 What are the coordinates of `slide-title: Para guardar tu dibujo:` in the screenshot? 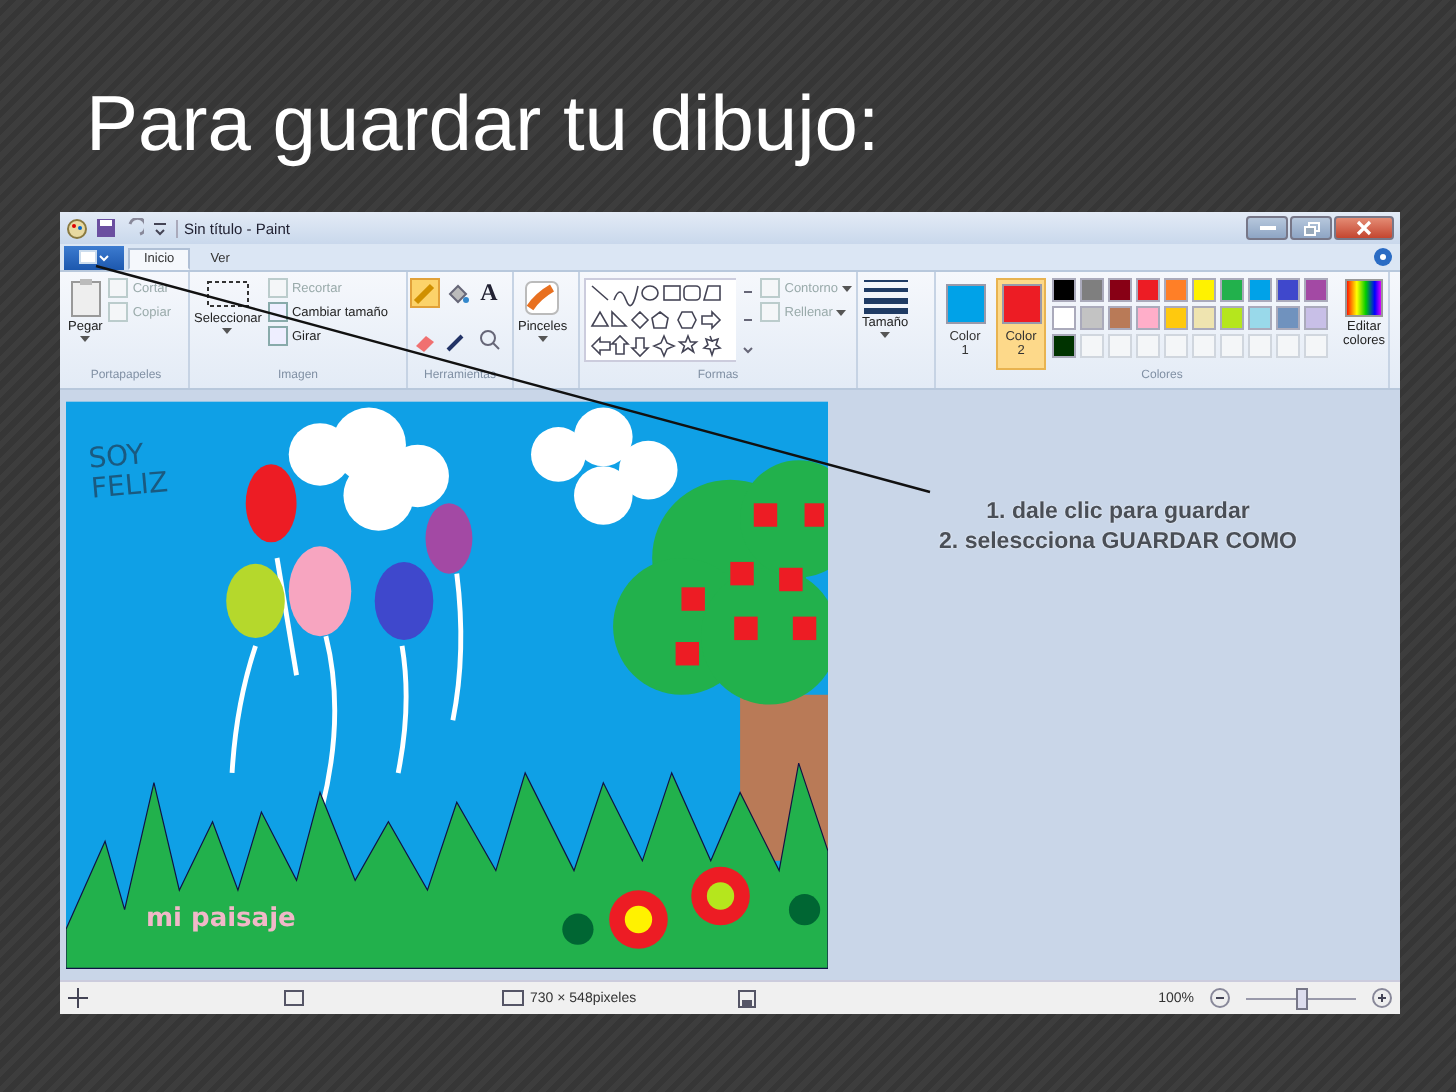 It's located at (483, 128).